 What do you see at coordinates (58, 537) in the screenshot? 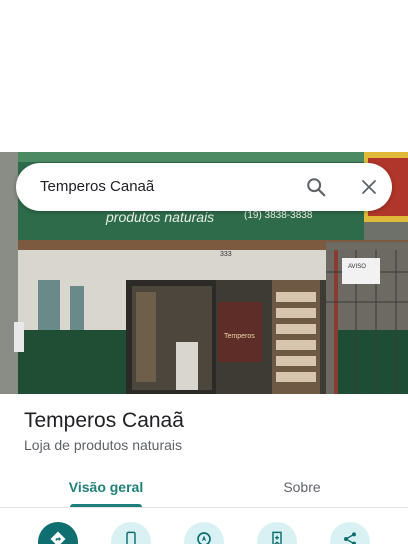
I see `directions-icon` at bounding box center [58, 537].